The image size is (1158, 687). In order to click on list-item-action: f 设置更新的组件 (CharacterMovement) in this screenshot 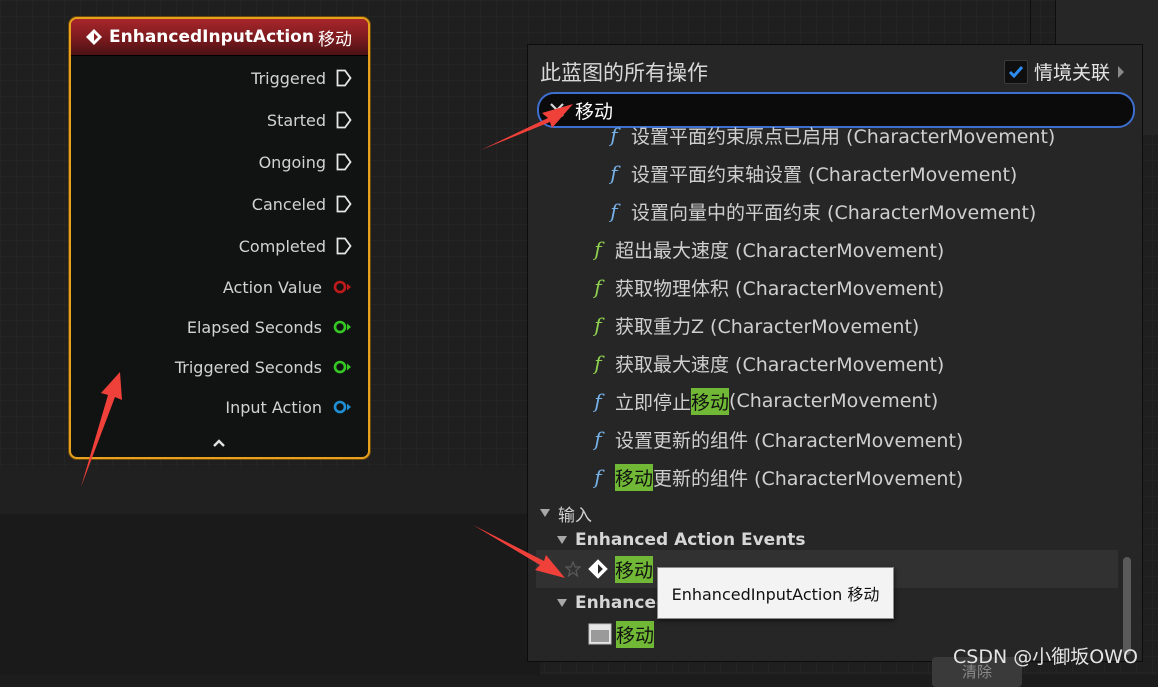, I will do `click(776, 439)`.